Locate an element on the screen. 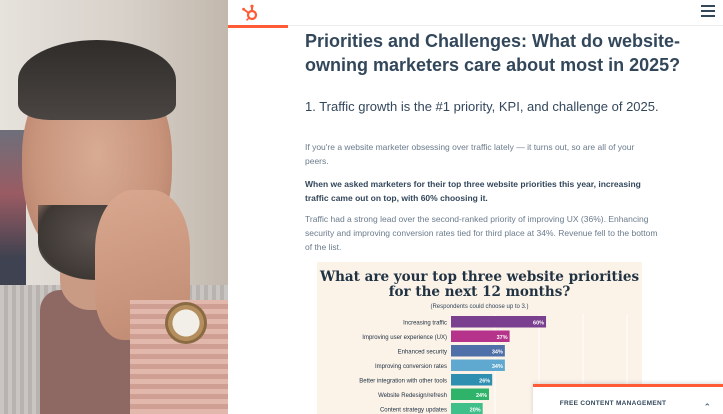 The height and width of the screenshot is (414, 723). chart-category-label: Improving user experience (UX) is located at coordinates (404, 338).